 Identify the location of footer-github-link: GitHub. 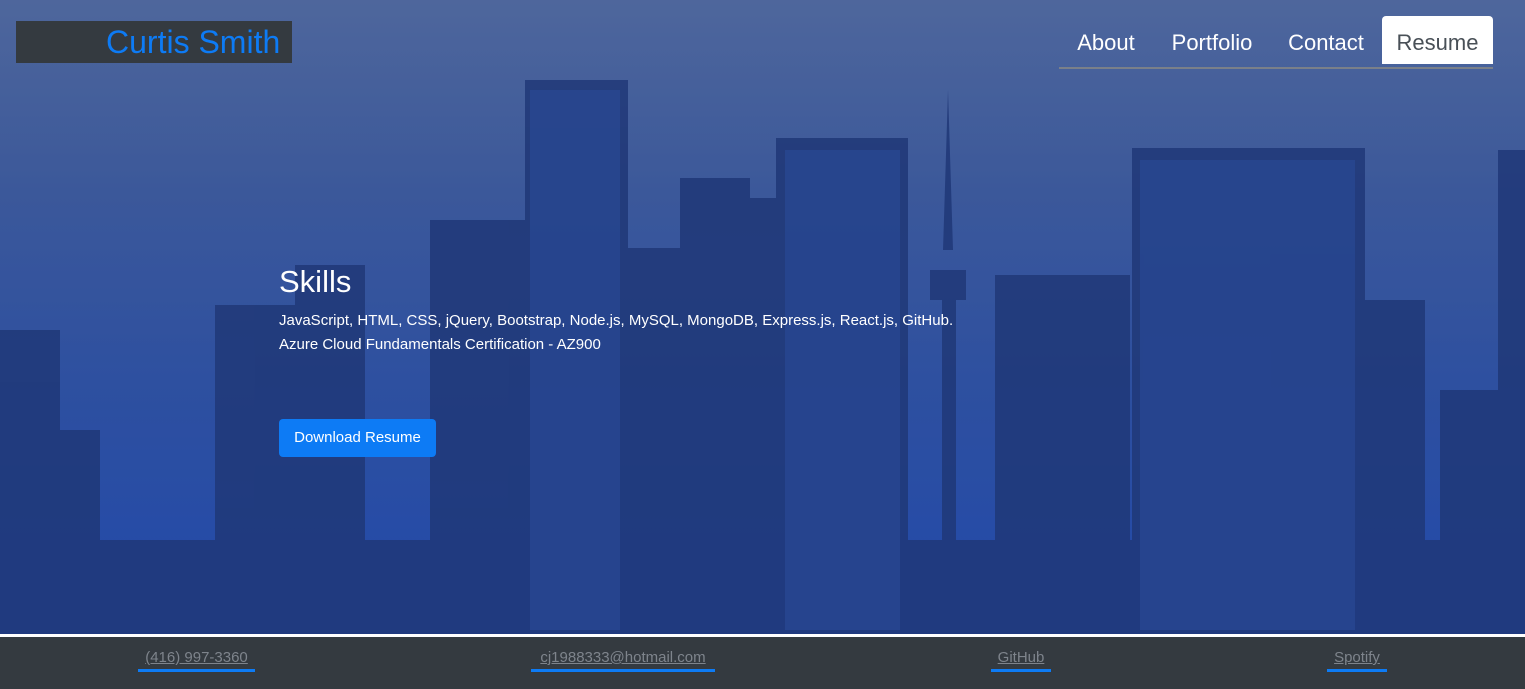
(1021, 660).